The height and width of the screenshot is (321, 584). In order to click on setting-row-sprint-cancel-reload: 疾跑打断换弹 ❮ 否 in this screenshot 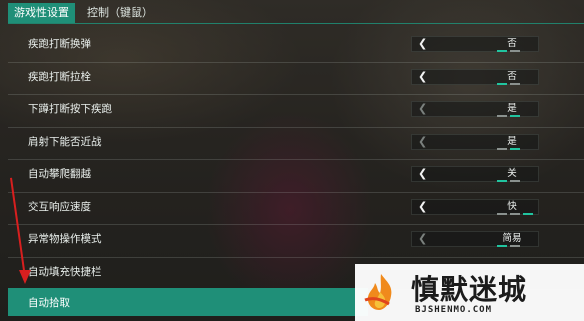, I will do `click(296, 46)`.